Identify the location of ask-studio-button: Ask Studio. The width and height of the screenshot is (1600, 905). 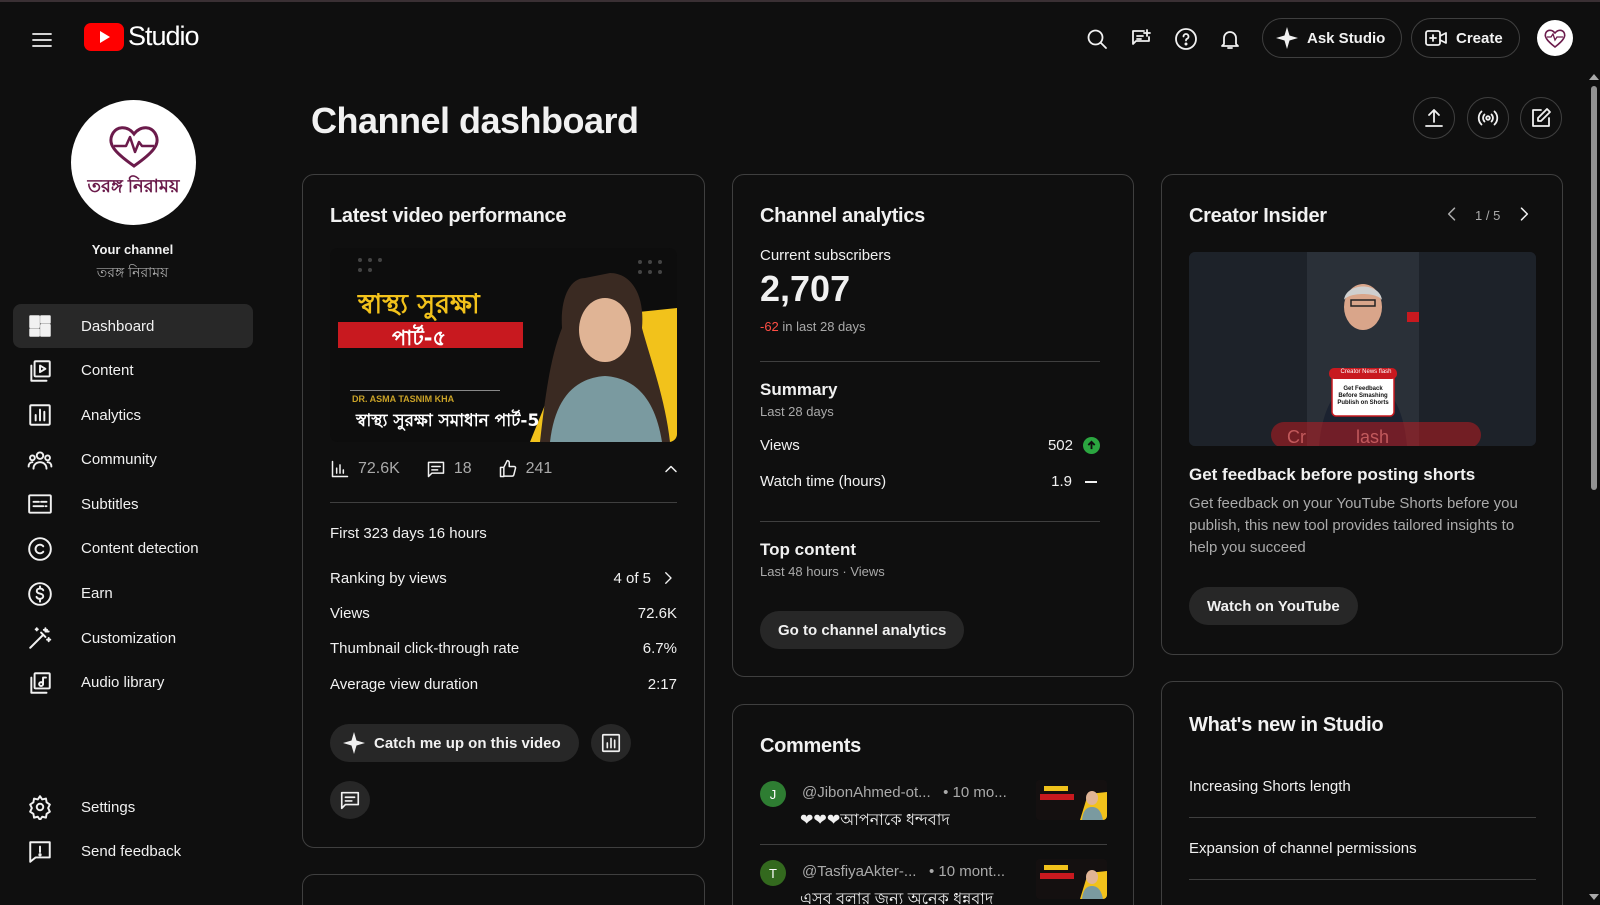
(1332, 38).